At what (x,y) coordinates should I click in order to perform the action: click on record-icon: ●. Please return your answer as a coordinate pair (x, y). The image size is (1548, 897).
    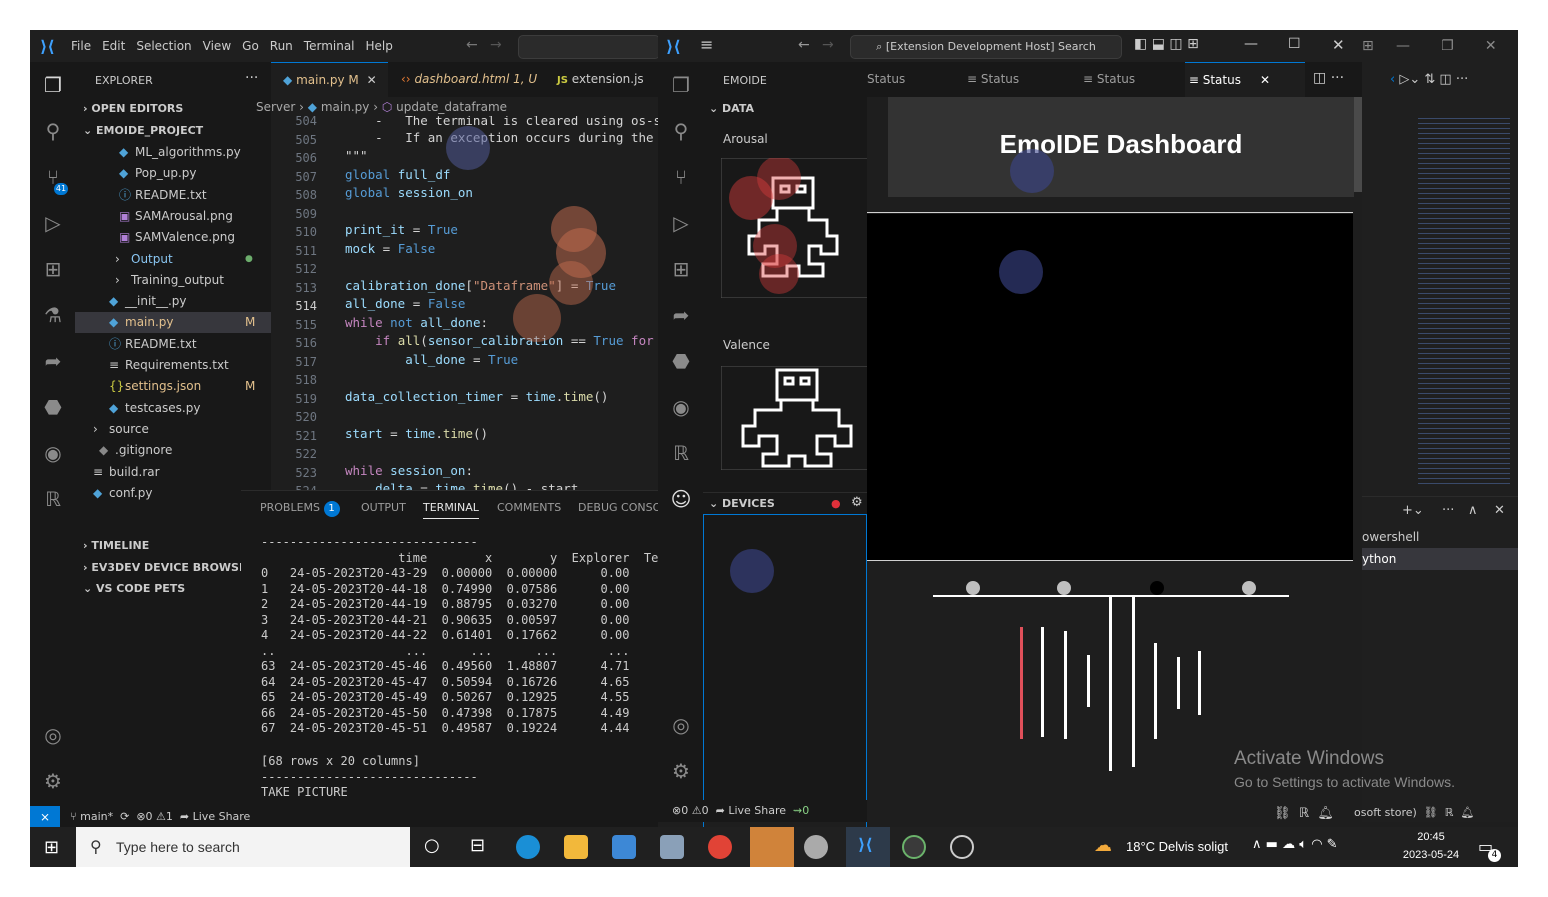
    Looking at the image, I should click on (836, 503).